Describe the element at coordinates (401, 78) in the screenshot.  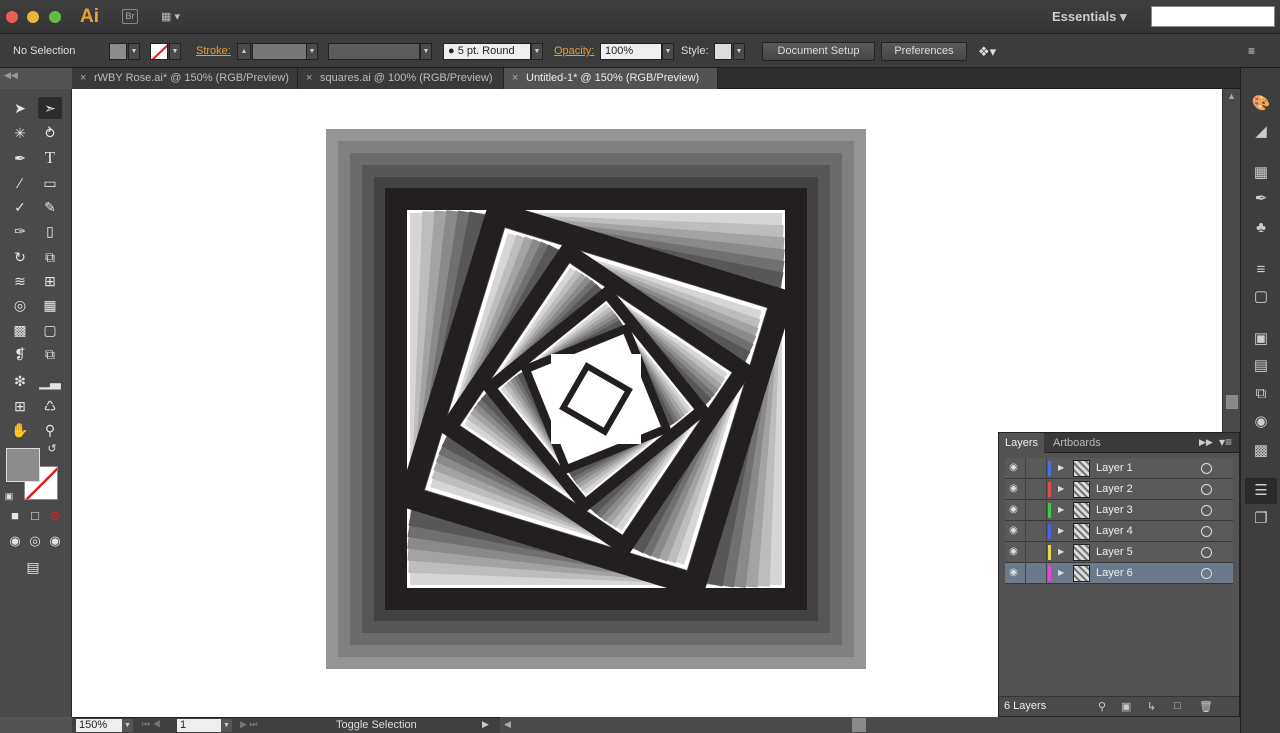
I see `tab-squares: × squares.ai @ 100% (RGB/Preview)` at that location.